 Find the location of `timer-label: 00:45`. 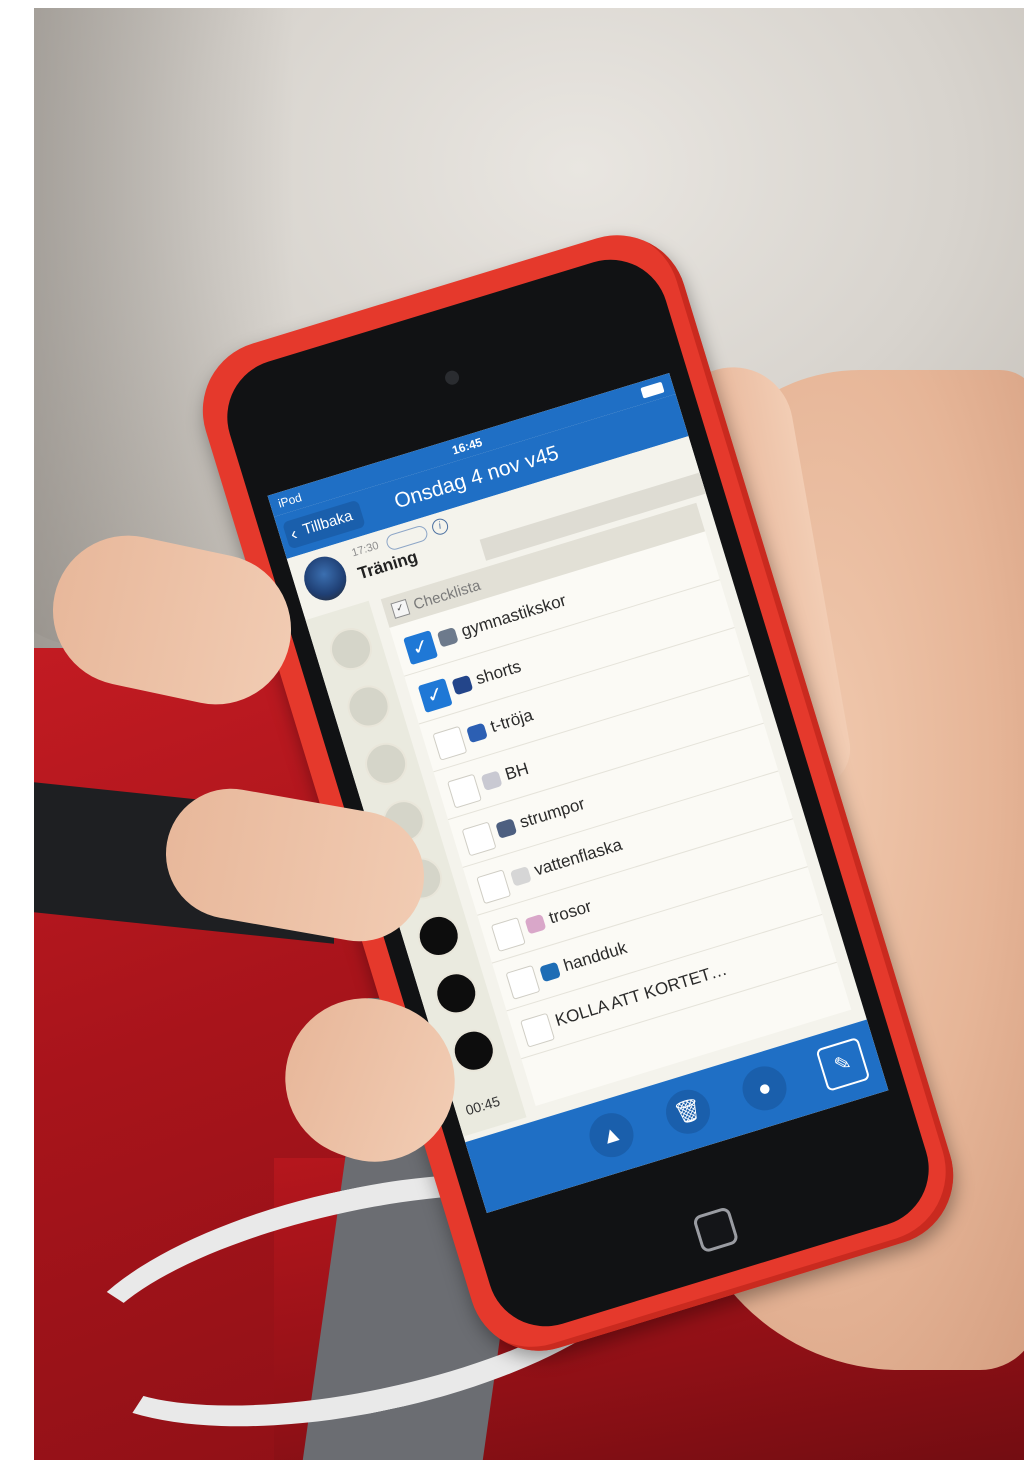

timer-label: 00:45 is located at coordinates (482, 1105).